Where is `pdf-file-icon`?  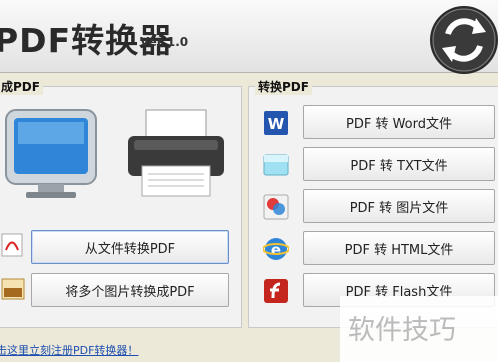
pdf-file-icon is located at coordinates (12, 245).